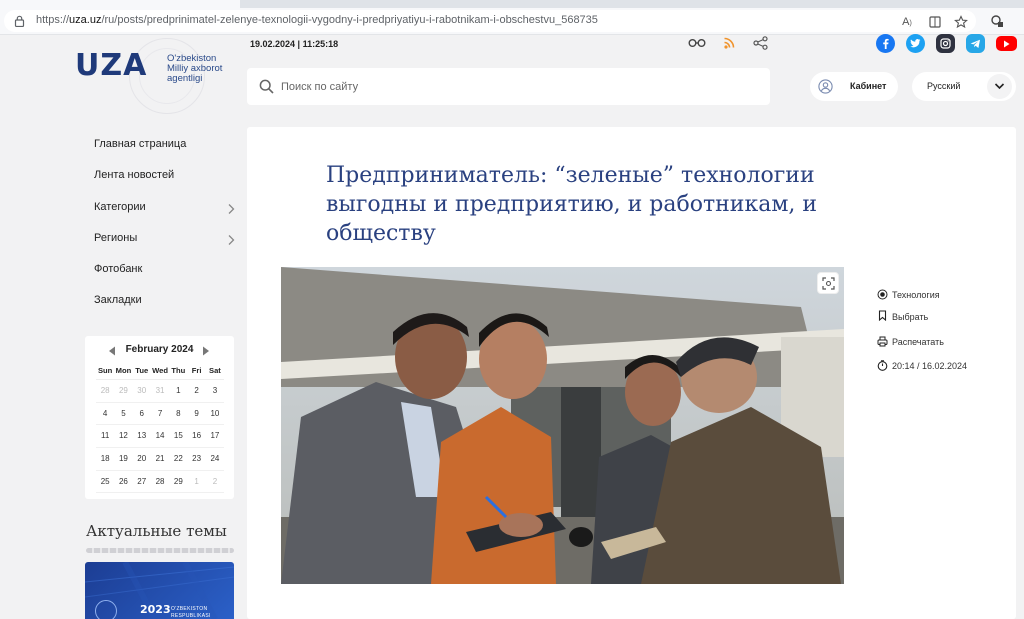 This screenshot has height=619, width=1024. Describe the element at coordinates (105, 482) in the screenshot. I see `calendar-day: 25` at that location.